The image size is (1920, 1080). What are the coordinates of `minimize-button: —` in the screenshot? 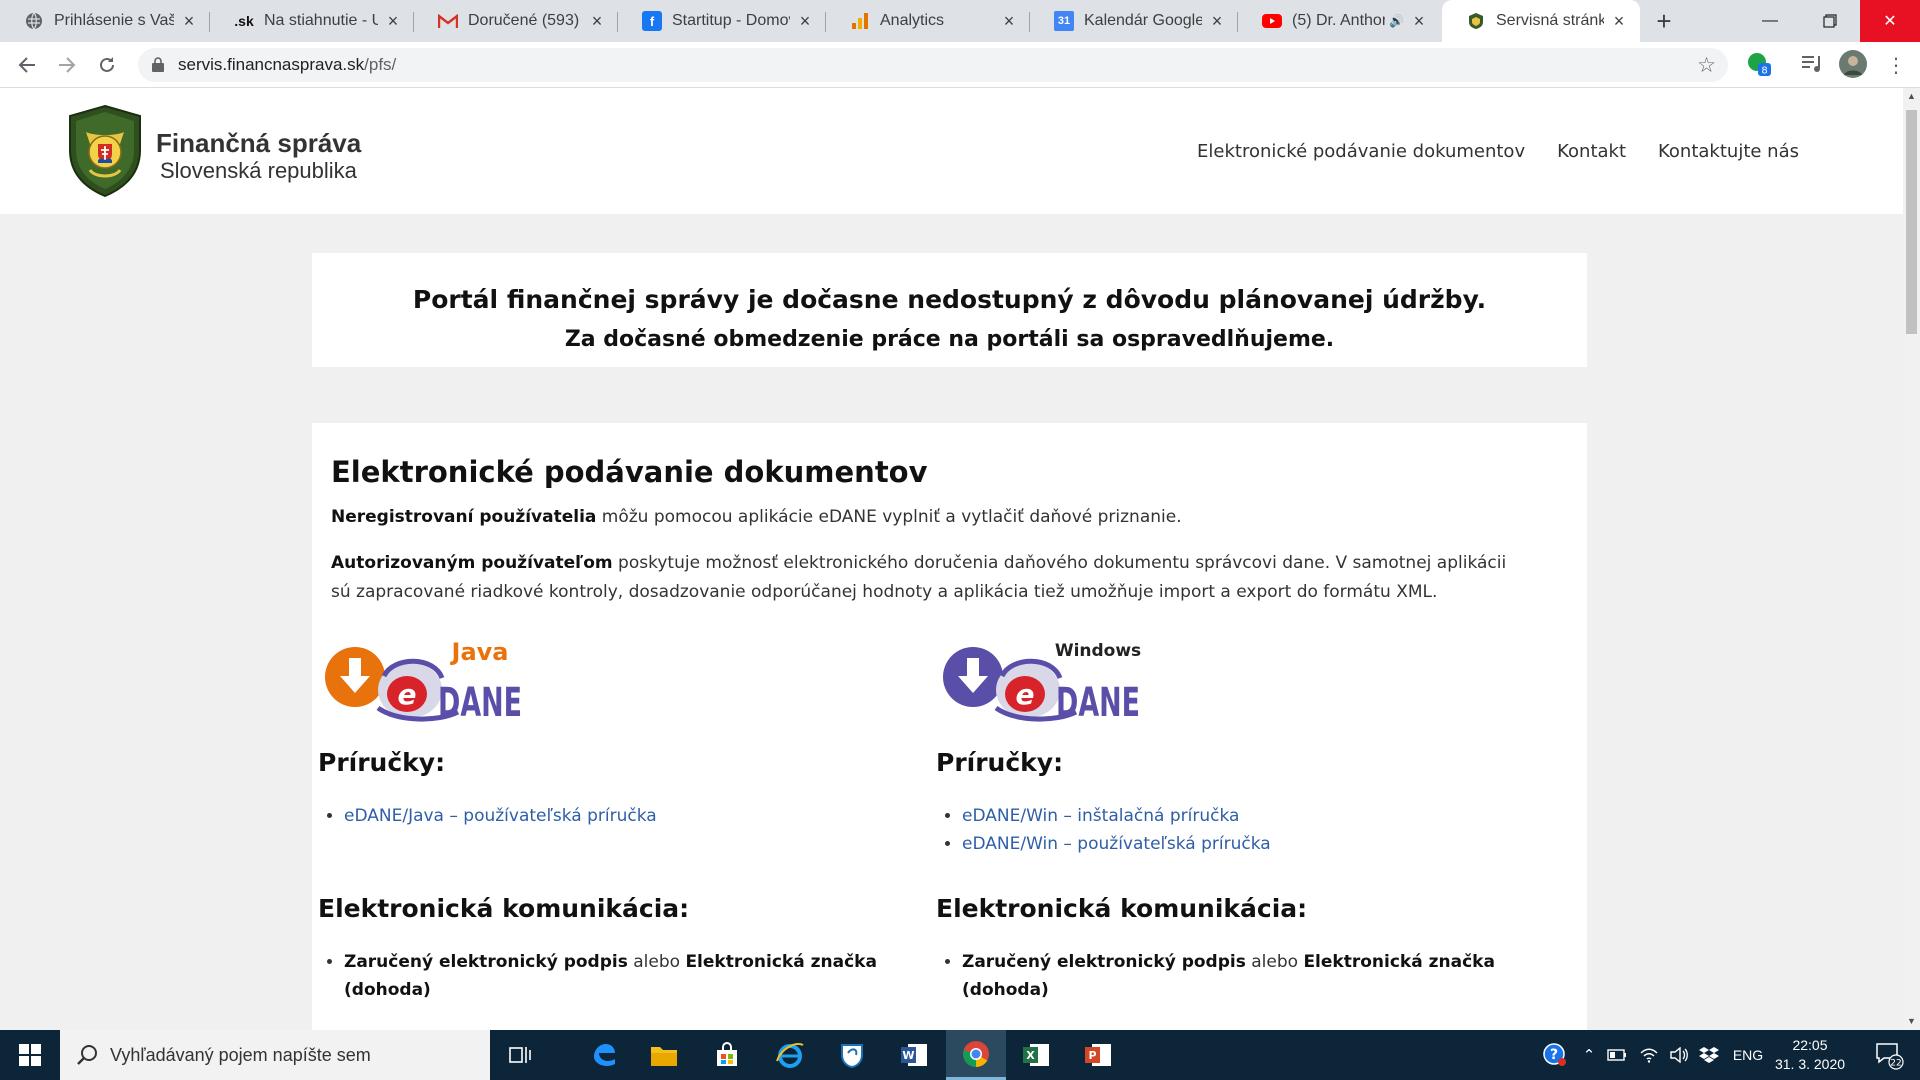 It's located at (1770, 21).